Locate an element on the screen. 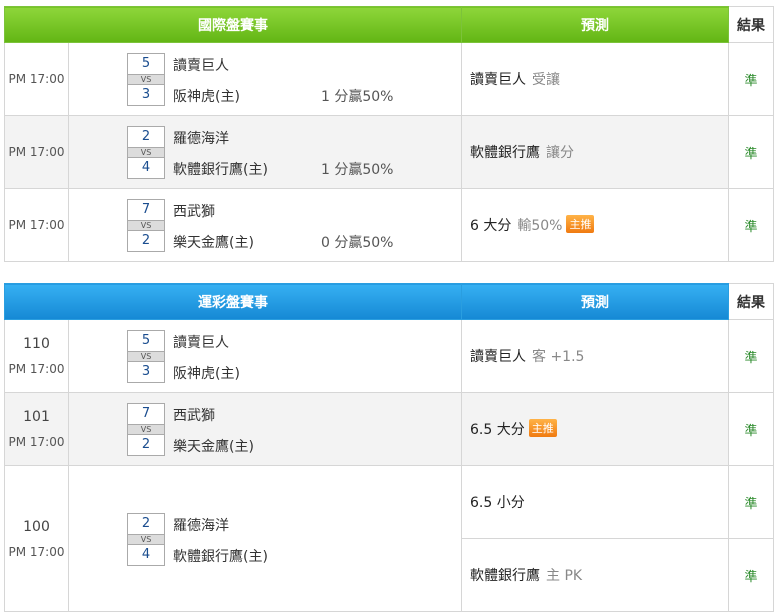 The image size is (777, 612). prediction-detail: 主 PK is located at coordinates (564, 576).